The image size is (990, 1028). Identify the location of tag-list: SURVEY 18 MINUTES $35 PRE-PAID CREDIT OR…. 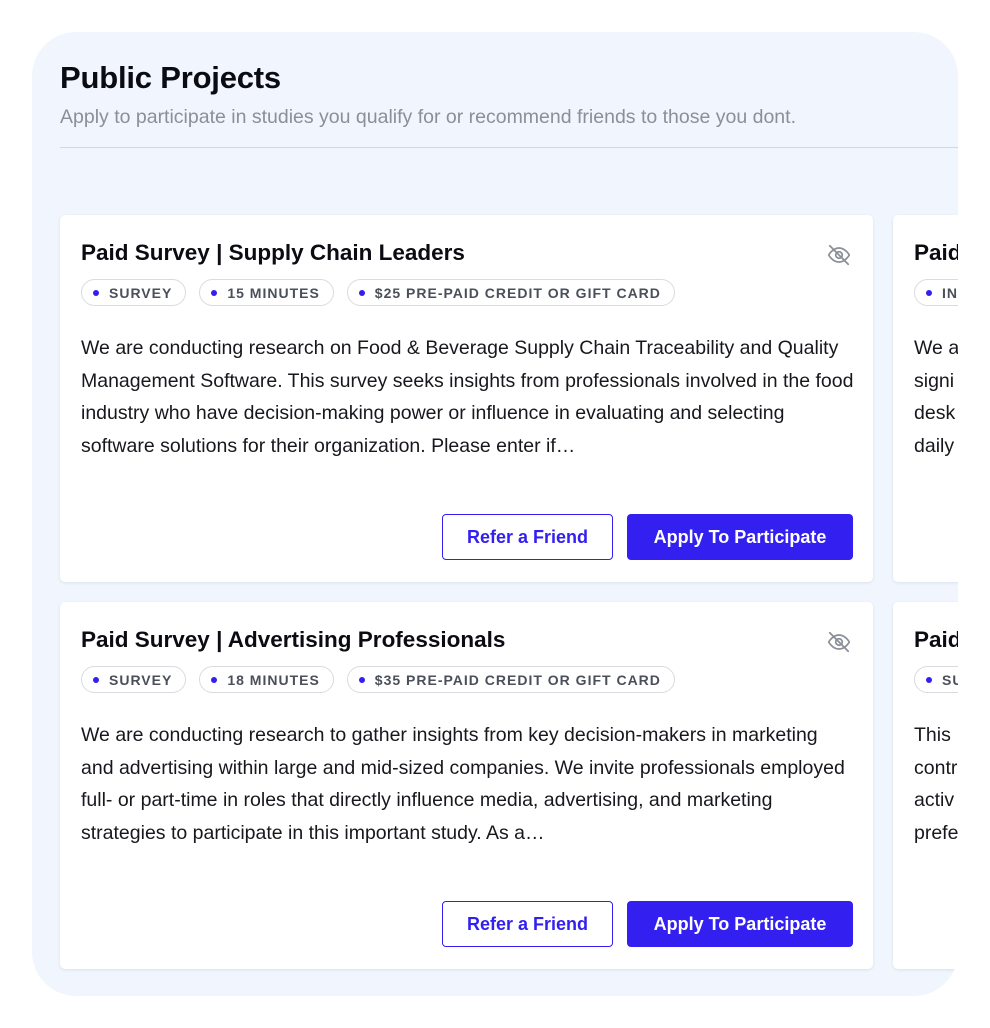
(378, 679).